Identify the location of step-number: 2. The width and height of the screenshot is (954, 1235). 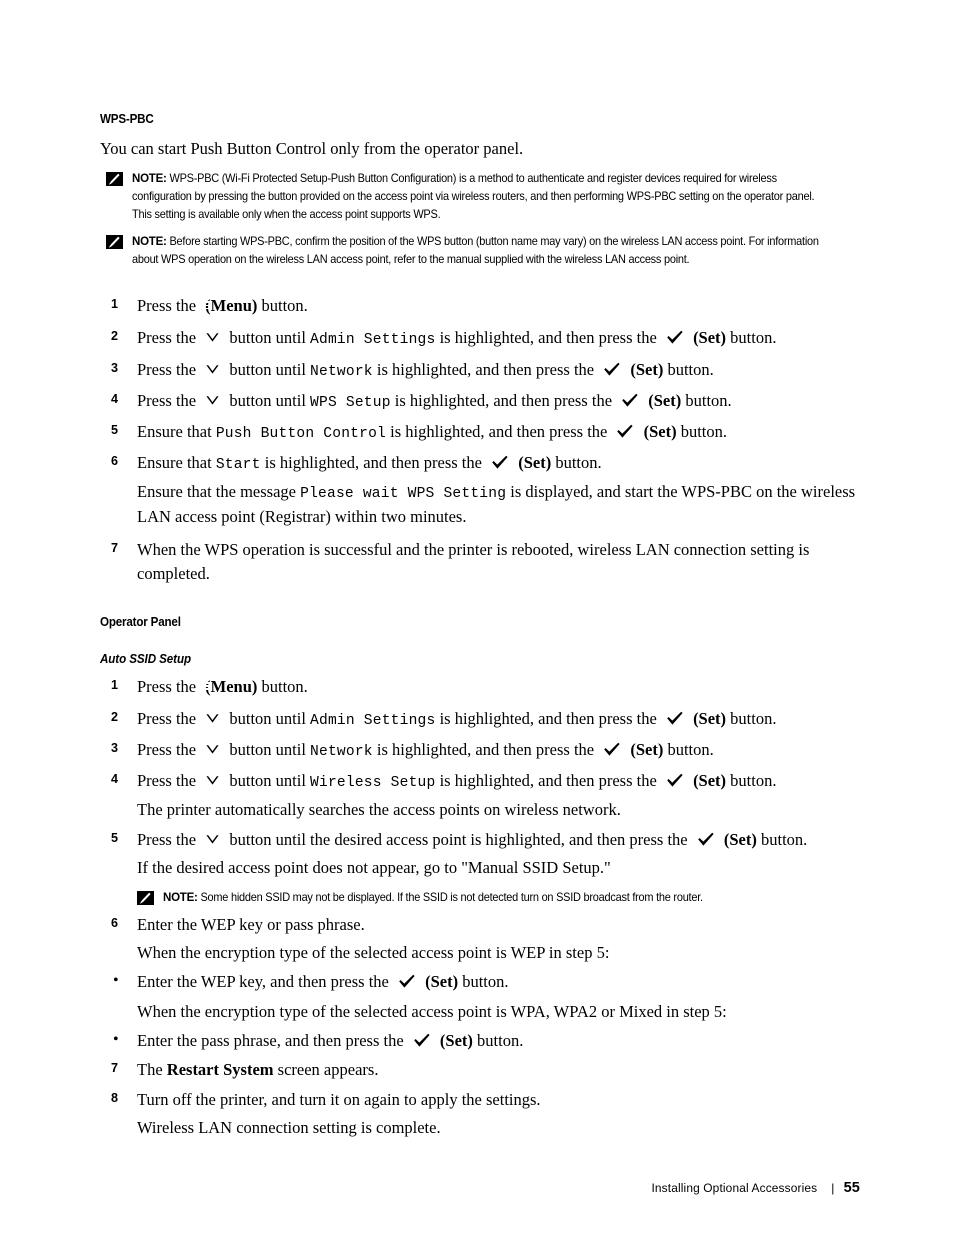
(115, 336).